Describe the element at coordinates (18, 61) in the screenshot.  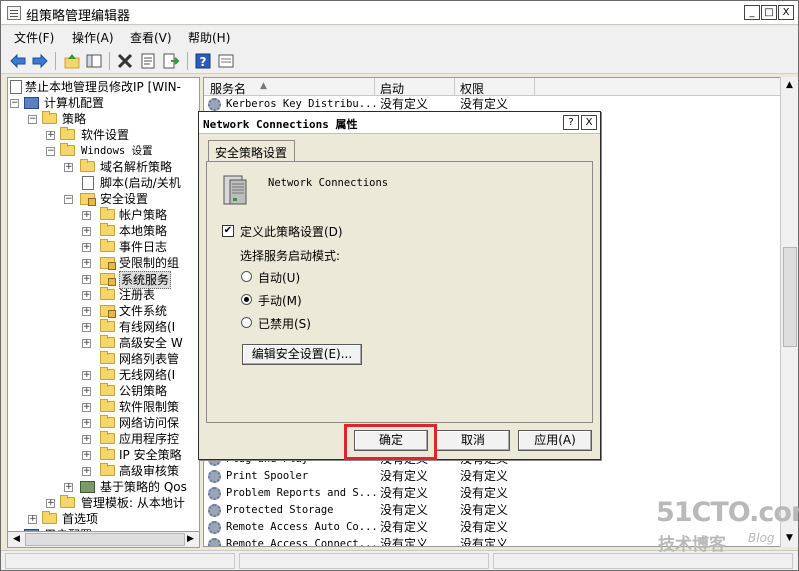
I see `back-arrow-icon` at that location.